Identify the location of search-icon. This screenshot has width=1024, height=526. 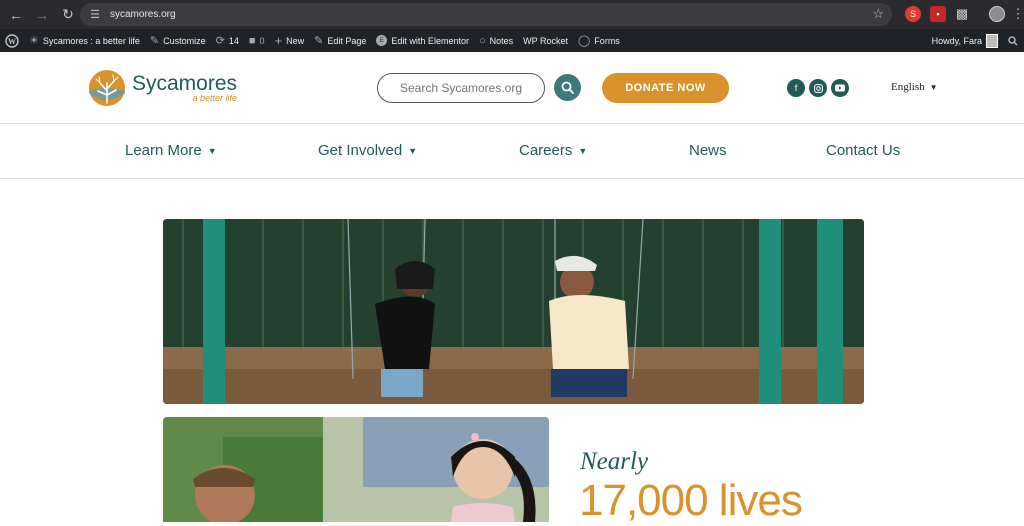
(567, 87).